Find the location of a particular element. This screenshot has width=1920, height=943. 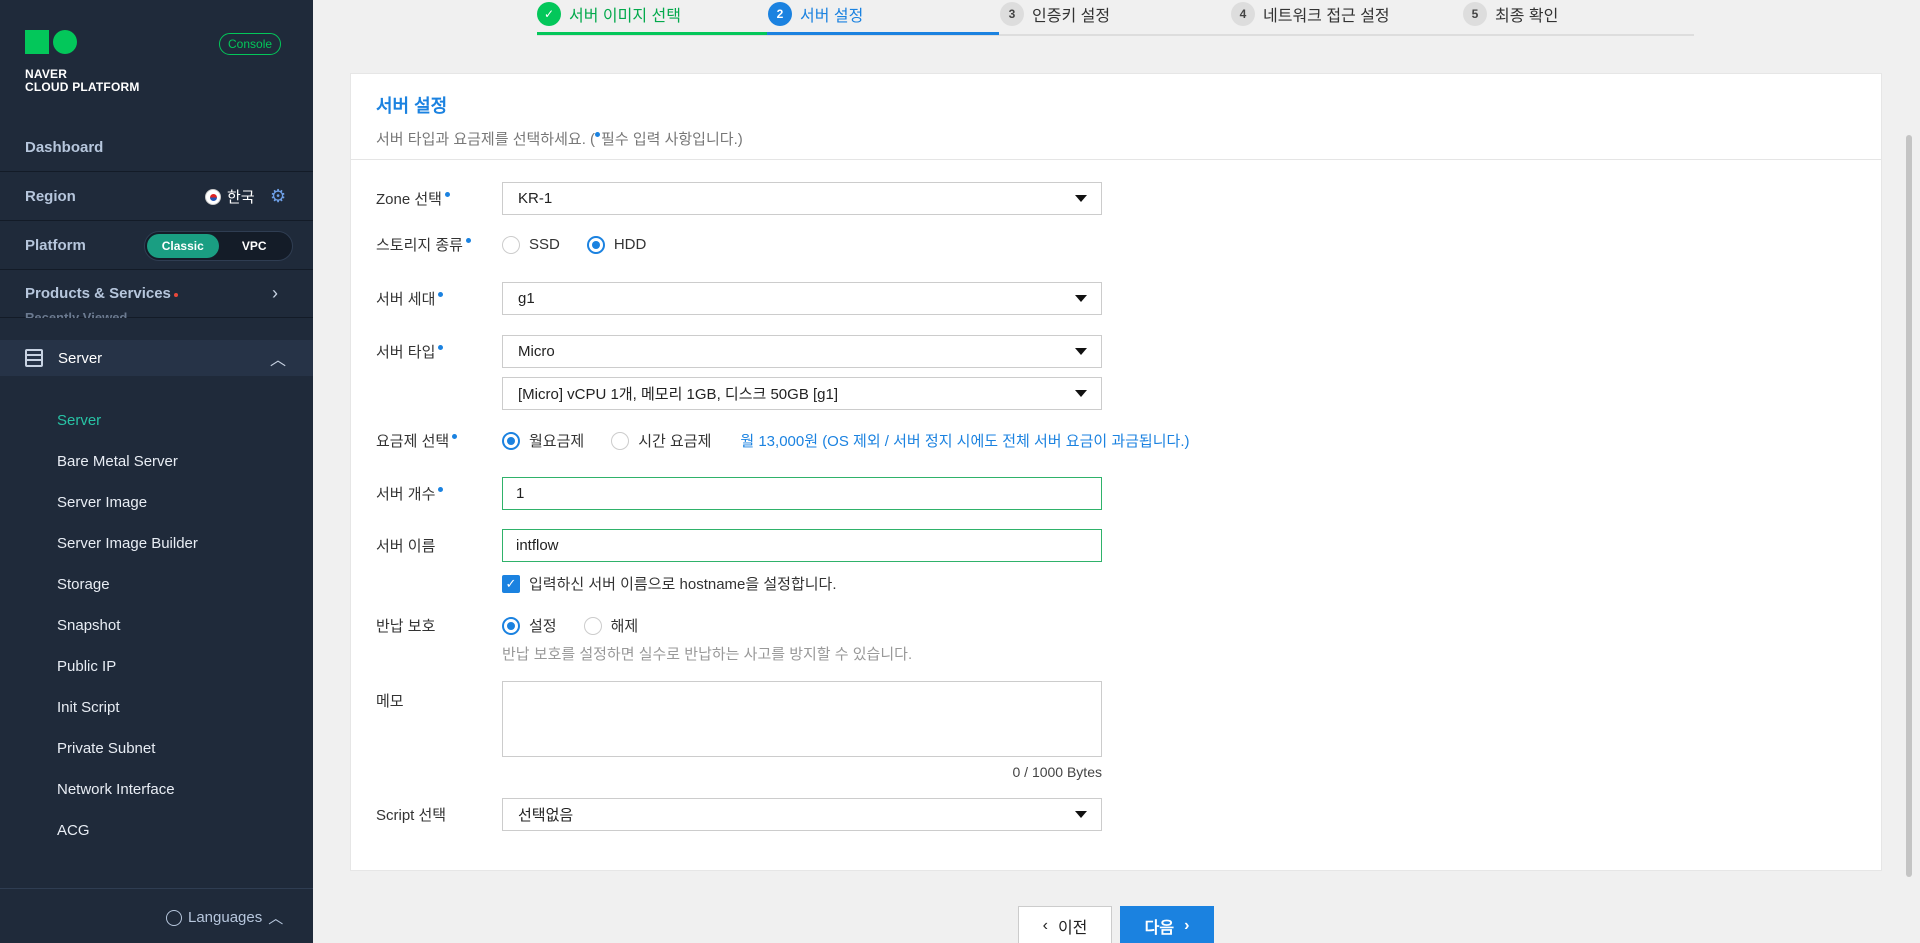

server-spec-select: [Micro] vCPU 1개, 메모리 1GB, 디스크 50GB [g1] is located at coordinates (802, 393).